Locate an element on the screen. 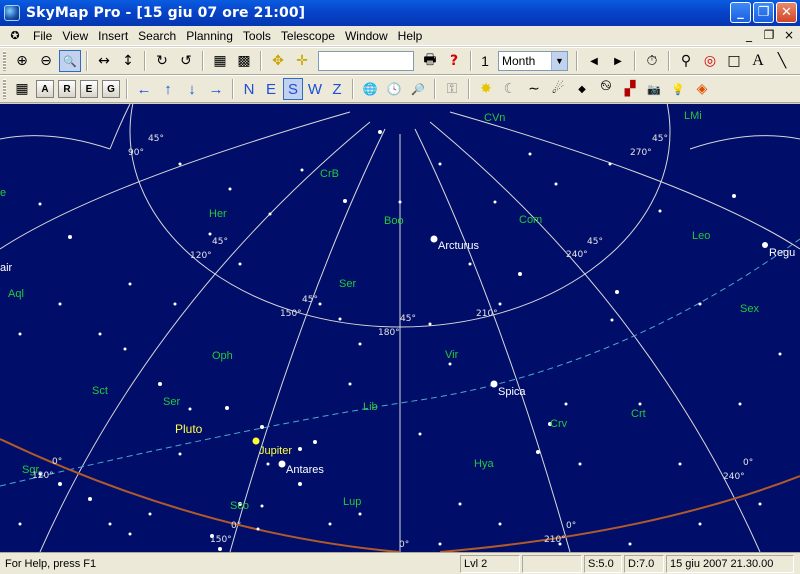 The image size is (800, 574). grid-coordinate-label: 270° is located at coordinates (641, 153).